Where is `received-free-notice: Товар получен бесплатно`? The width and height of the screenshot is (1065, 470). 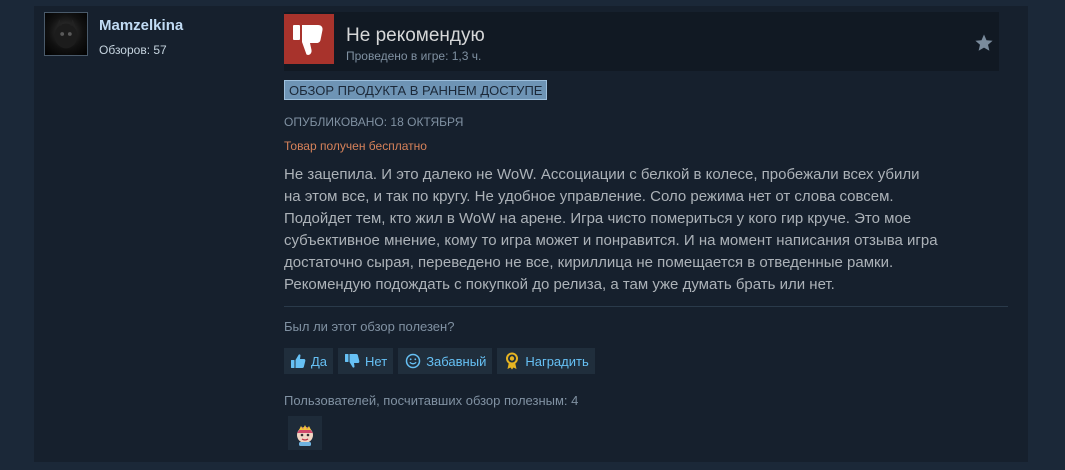
received-free-notice: Товар получен бесплатно is located at coordinates (355, 146).